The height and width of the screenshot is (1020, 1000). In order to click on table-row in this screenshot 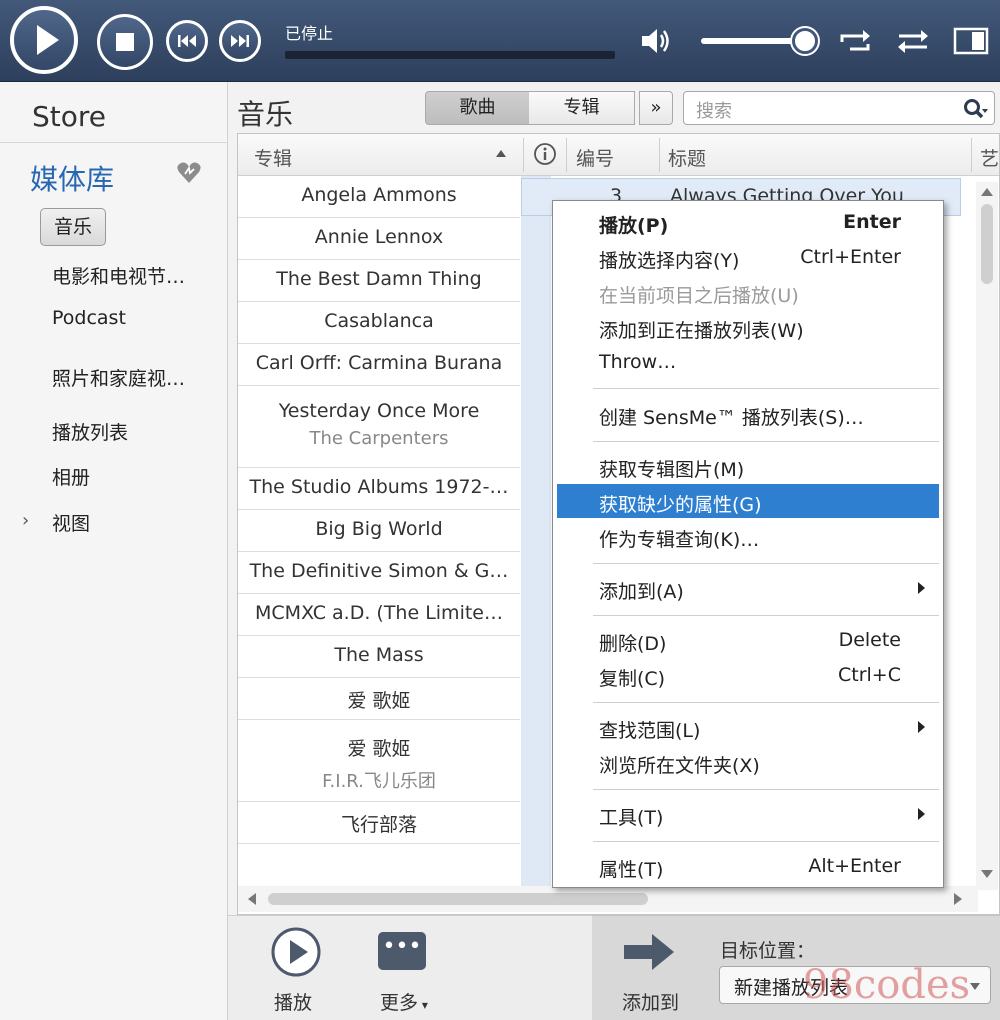, I will do `click(379, 865)`.